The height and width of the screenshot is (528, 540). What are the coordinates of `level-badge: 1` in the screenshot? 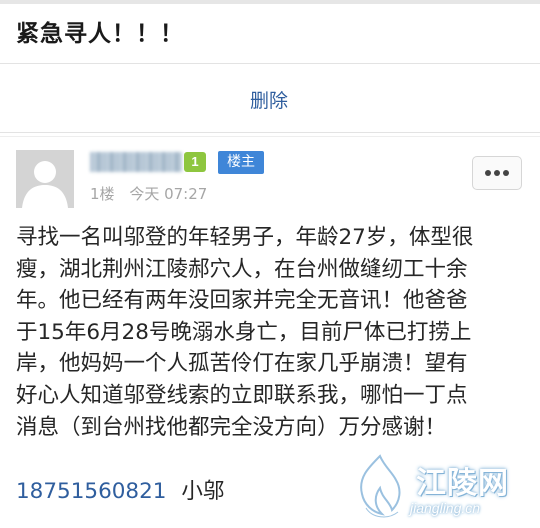 It's located at (195, 162).